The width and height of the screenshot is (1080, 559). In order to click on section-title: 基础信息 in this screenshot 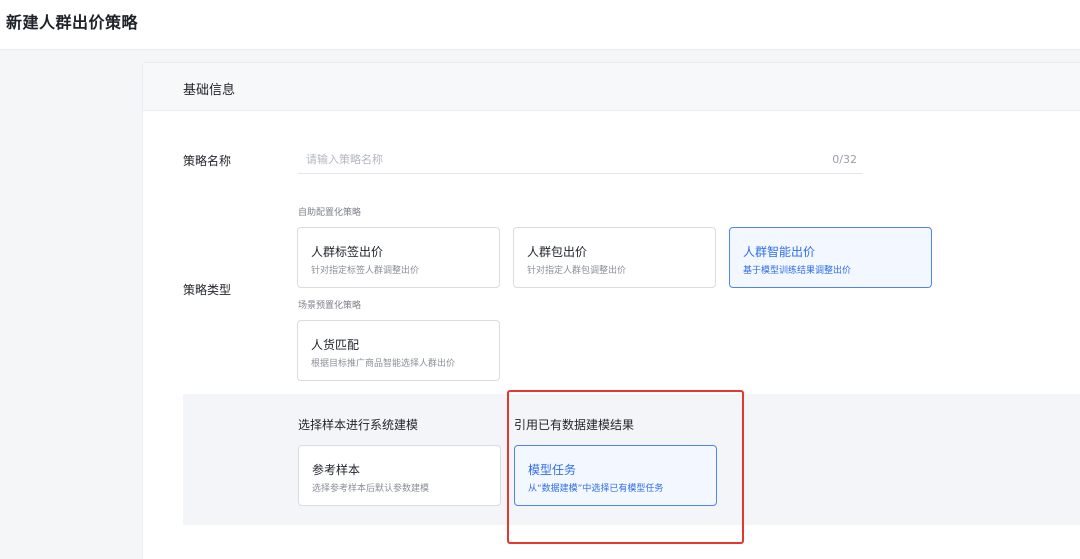, I will do `click(209, 90)`.